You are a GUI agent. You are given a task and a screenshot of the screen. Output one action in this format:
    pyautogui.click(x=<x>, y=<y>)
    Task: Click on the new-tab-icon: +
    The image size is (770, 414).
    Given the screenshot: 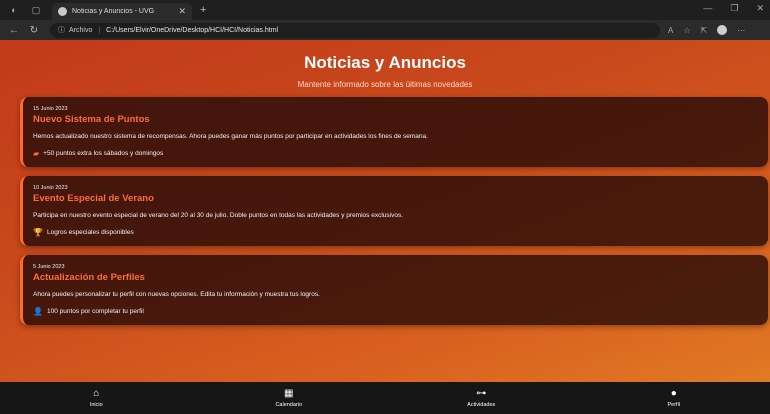 What is the action you would take?
    pyautogui.click(x=203, y=10)
    